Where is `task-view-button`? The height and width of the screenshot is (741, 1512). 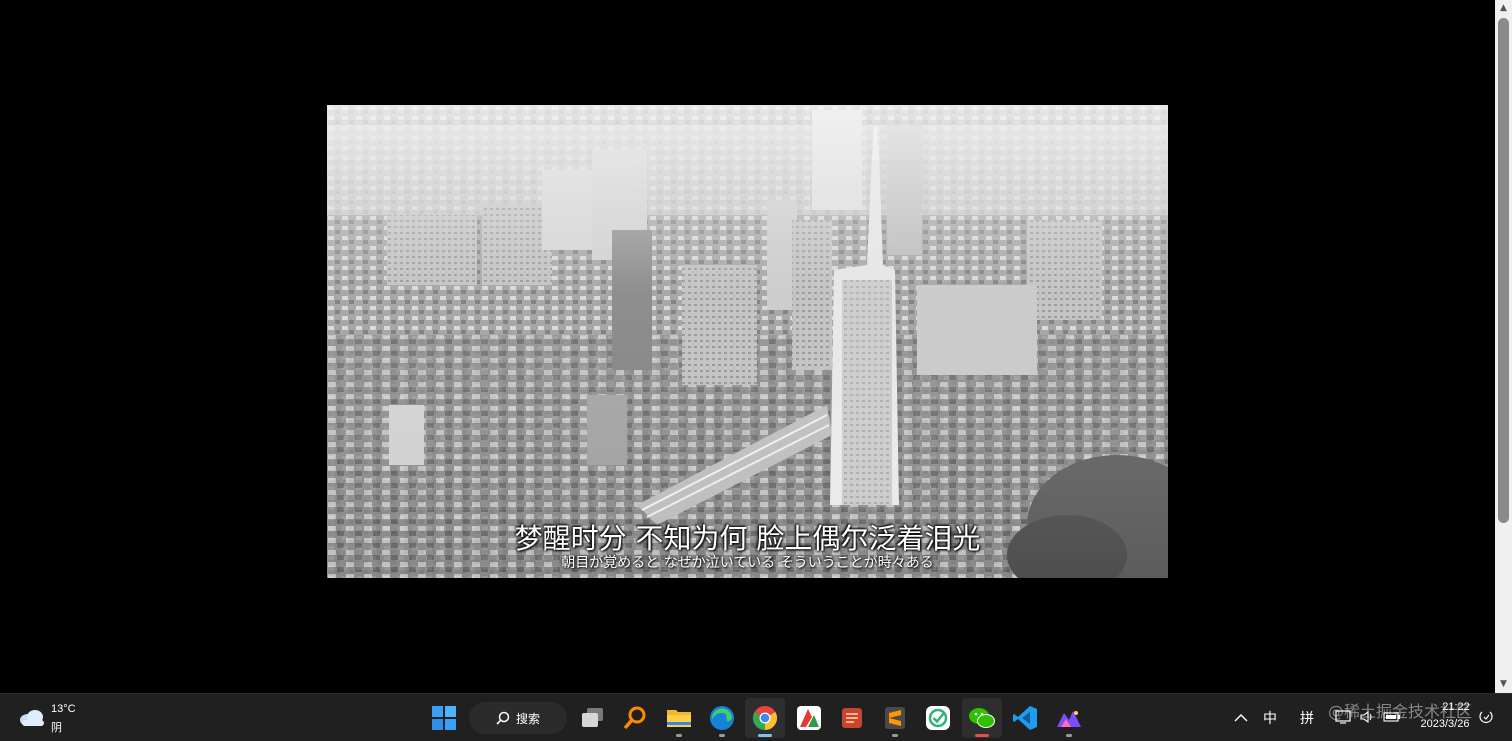
task-view-button is located at coordinates (593, 718).